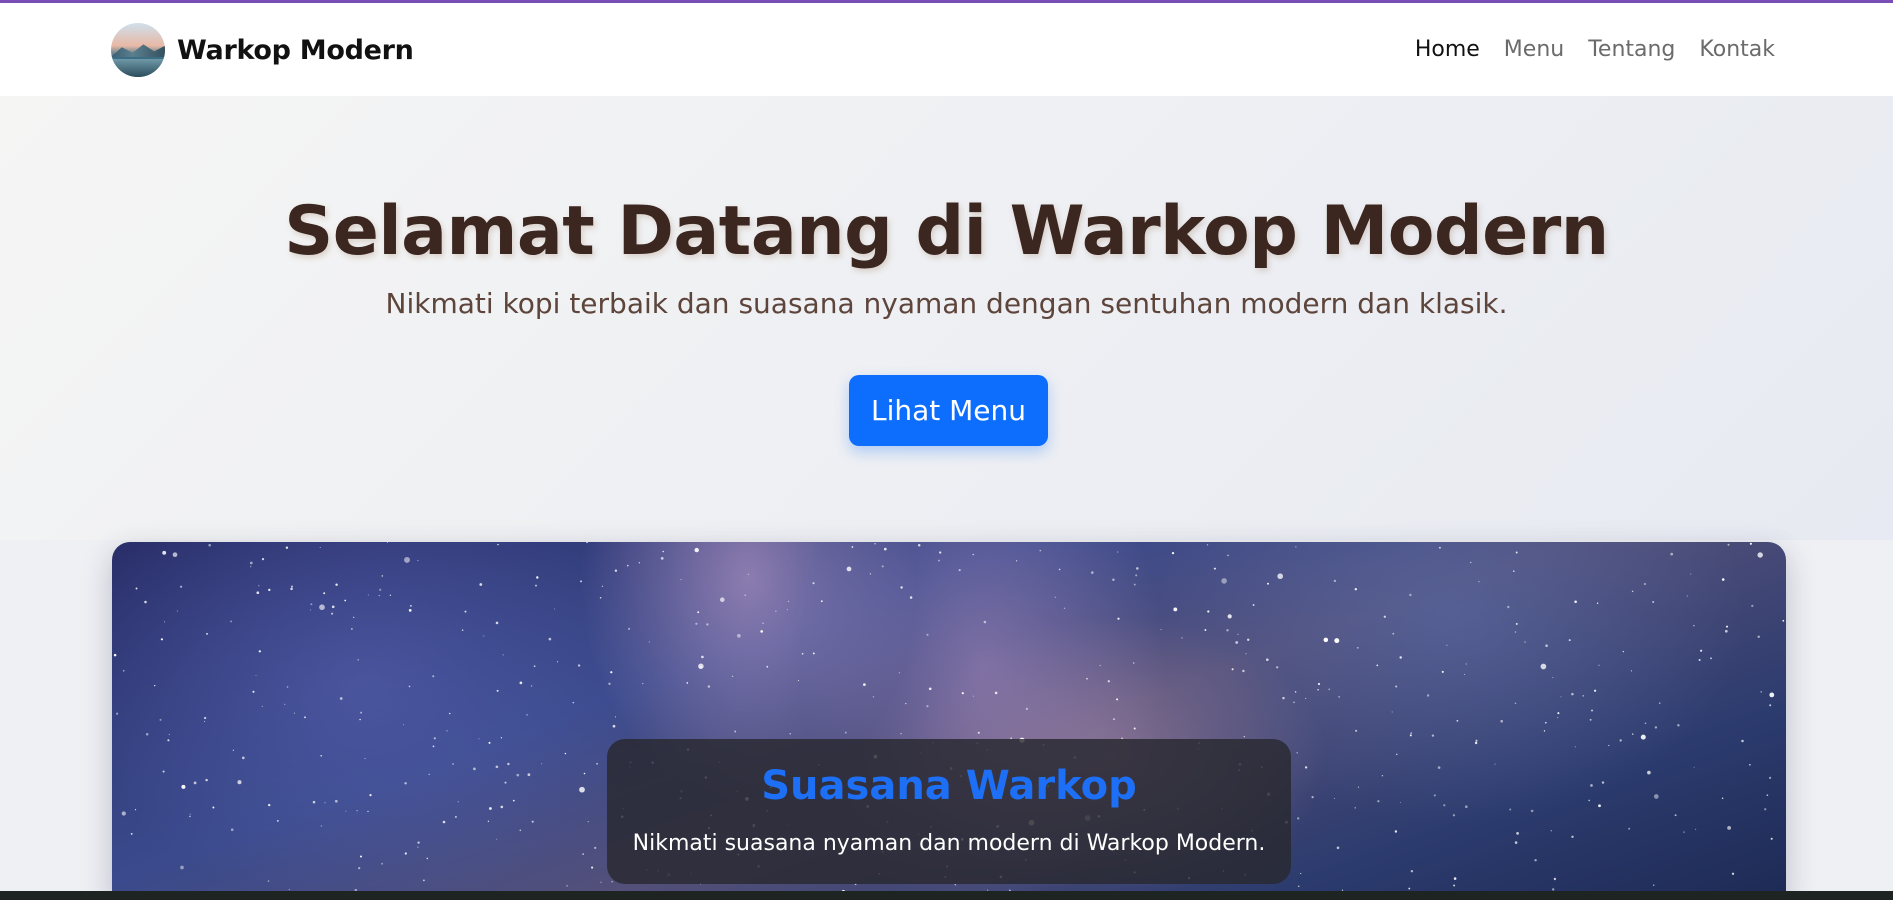 The width and height of the screenshot is (1893, 900). What do you see at coordinates (949, 786) in the screenshot?
I see `caption-title: Suasana Warkop` at bounding box center [949, 786].